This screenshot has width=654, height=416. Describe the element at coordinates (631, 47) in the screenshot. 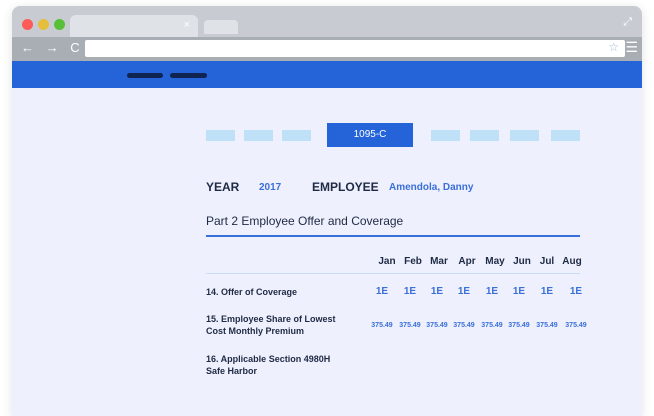

I see `browser-menu-icon: ☰` at that location.